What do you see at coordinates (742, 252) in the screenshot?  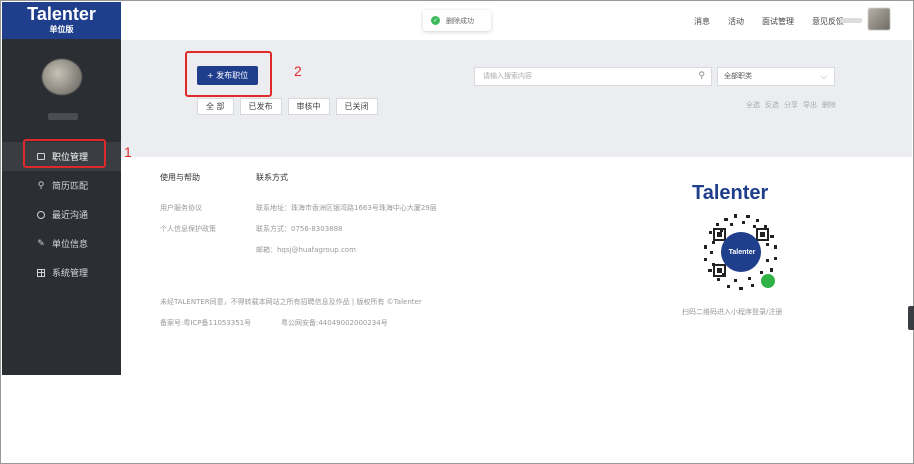 I see `qr-center-logo: Talenter` at bounding box center [742, 252].